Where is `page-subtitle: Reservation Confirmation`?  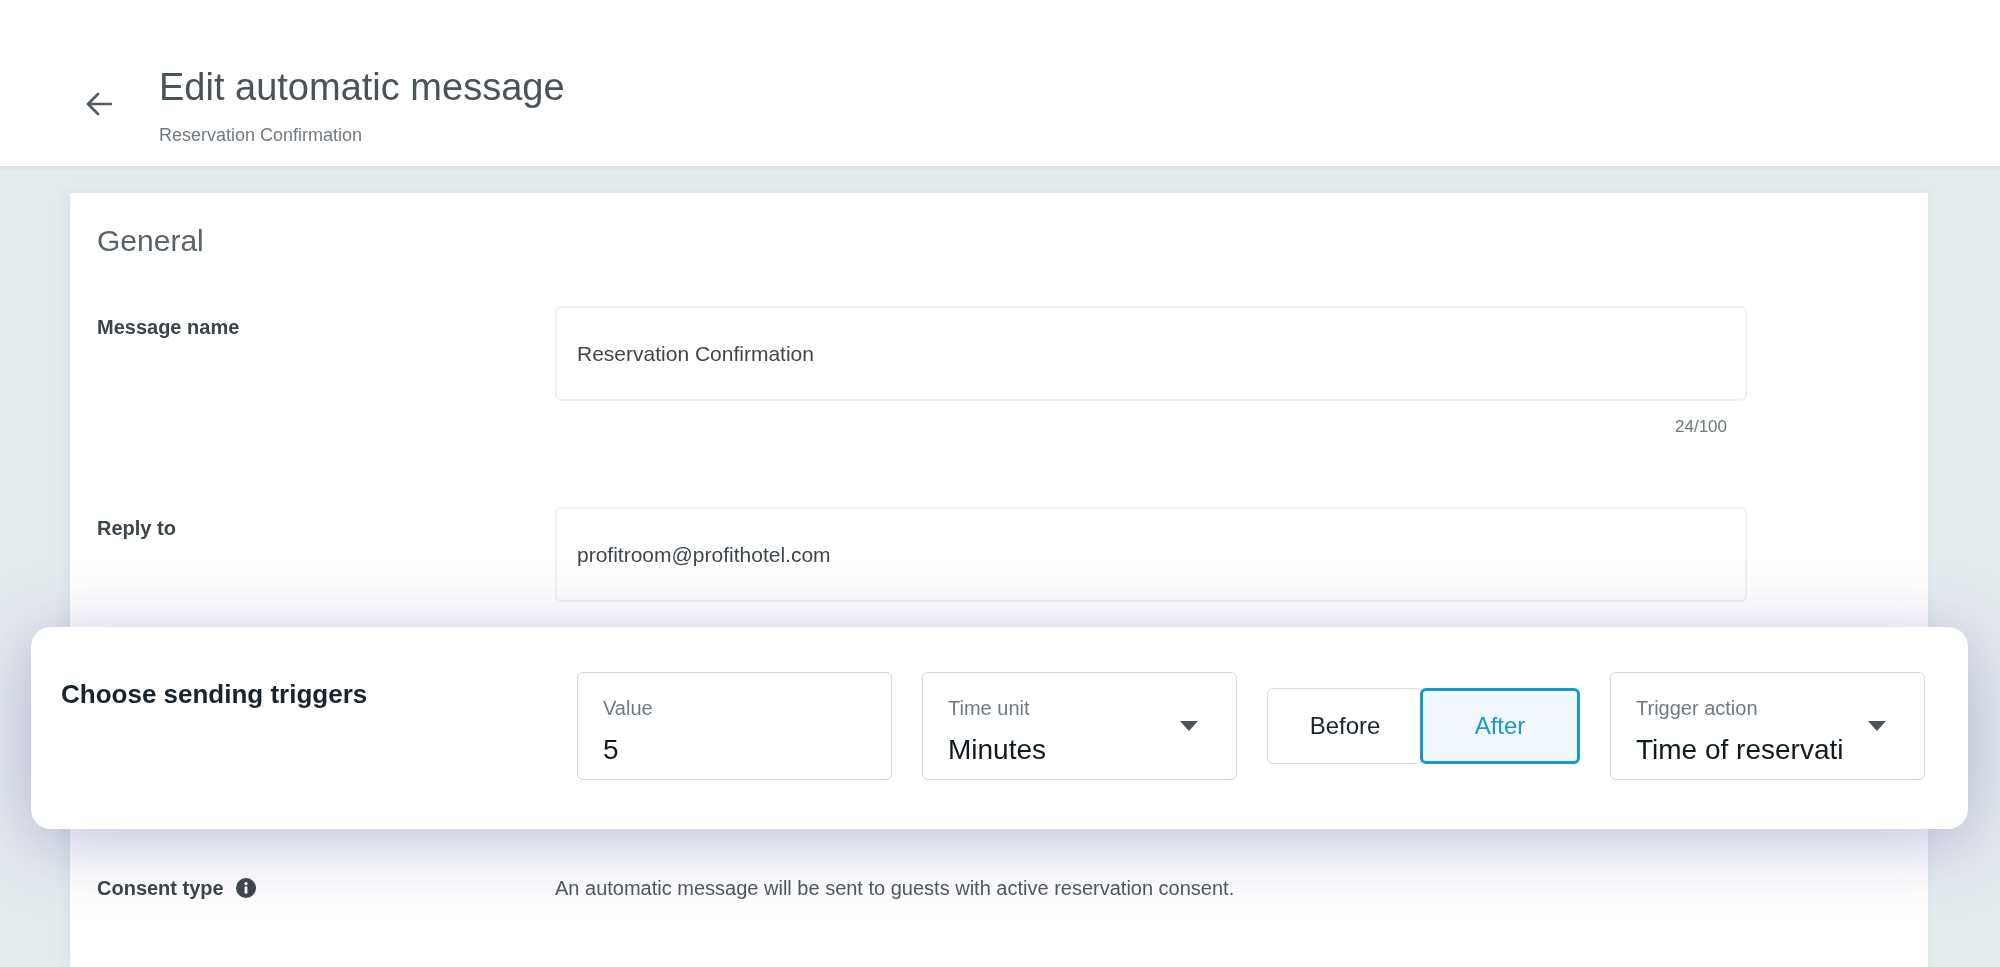
page-subtitle: Reservation Confirmation is located at coordinates (261, 135).